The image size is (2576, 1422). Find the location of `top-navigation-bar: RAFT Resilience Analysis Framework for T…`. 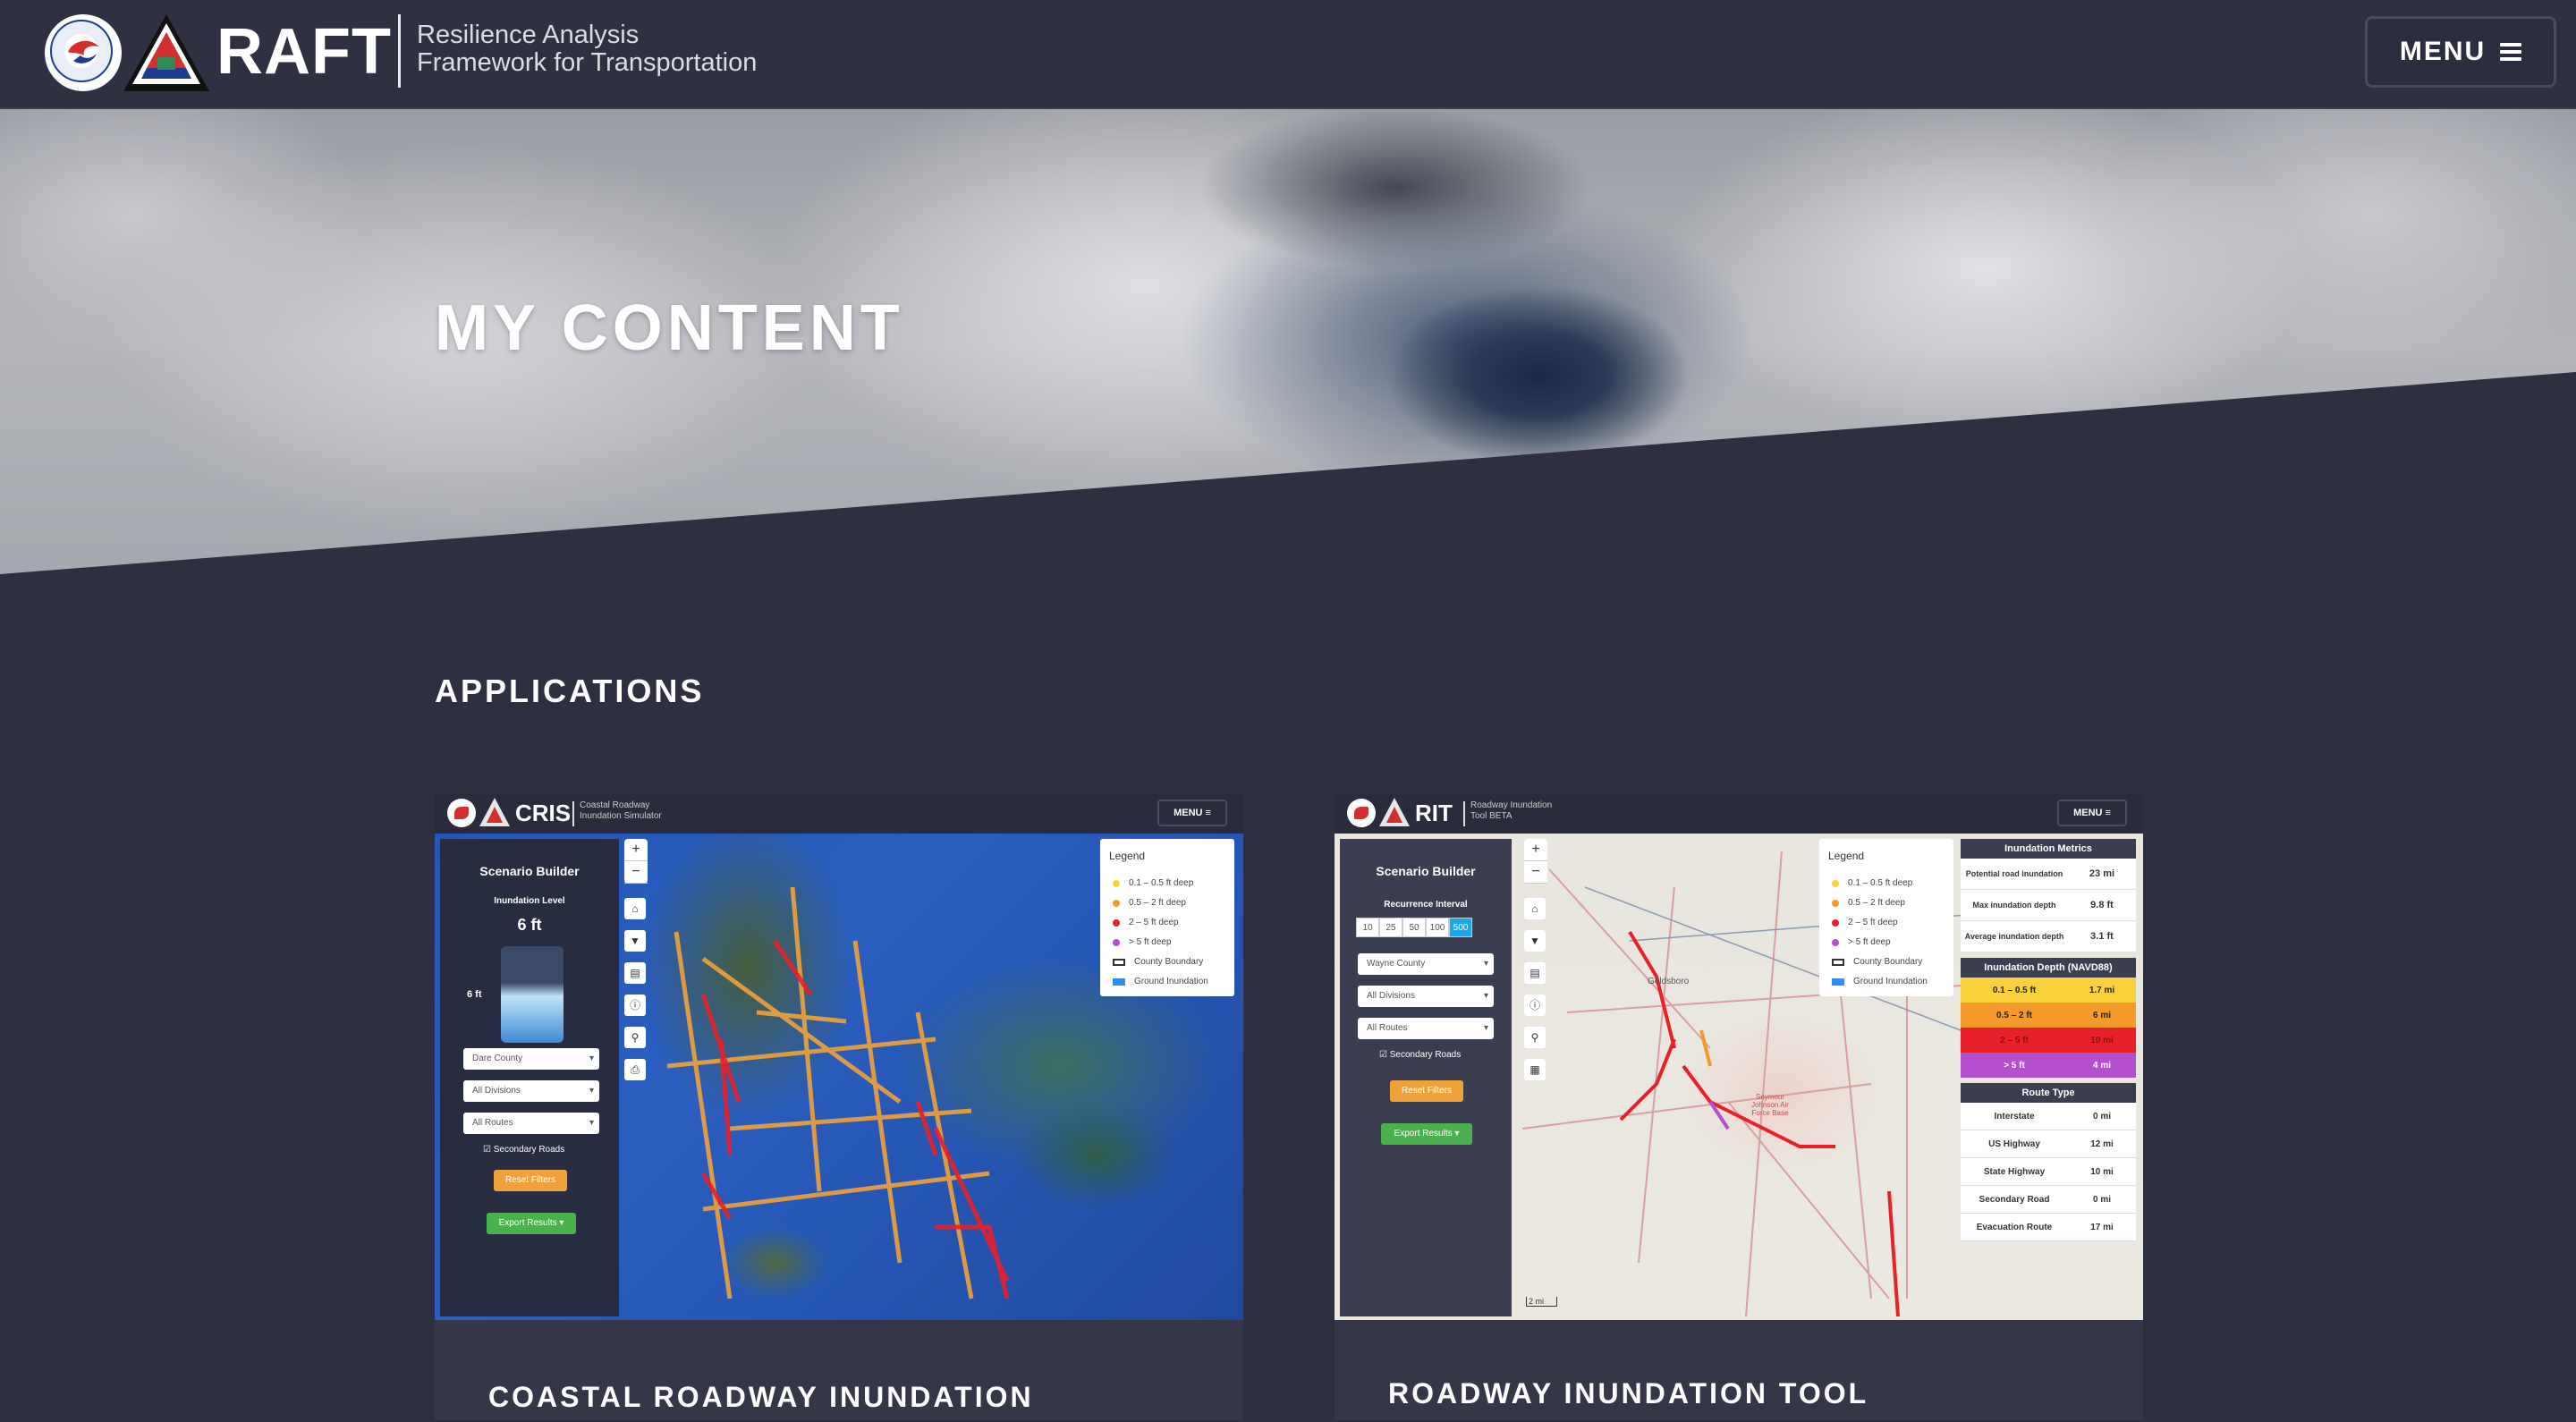

top-navigation-bar: RAFT Resilience Analysis Framework for T… is located at coordinates (1288, 54).